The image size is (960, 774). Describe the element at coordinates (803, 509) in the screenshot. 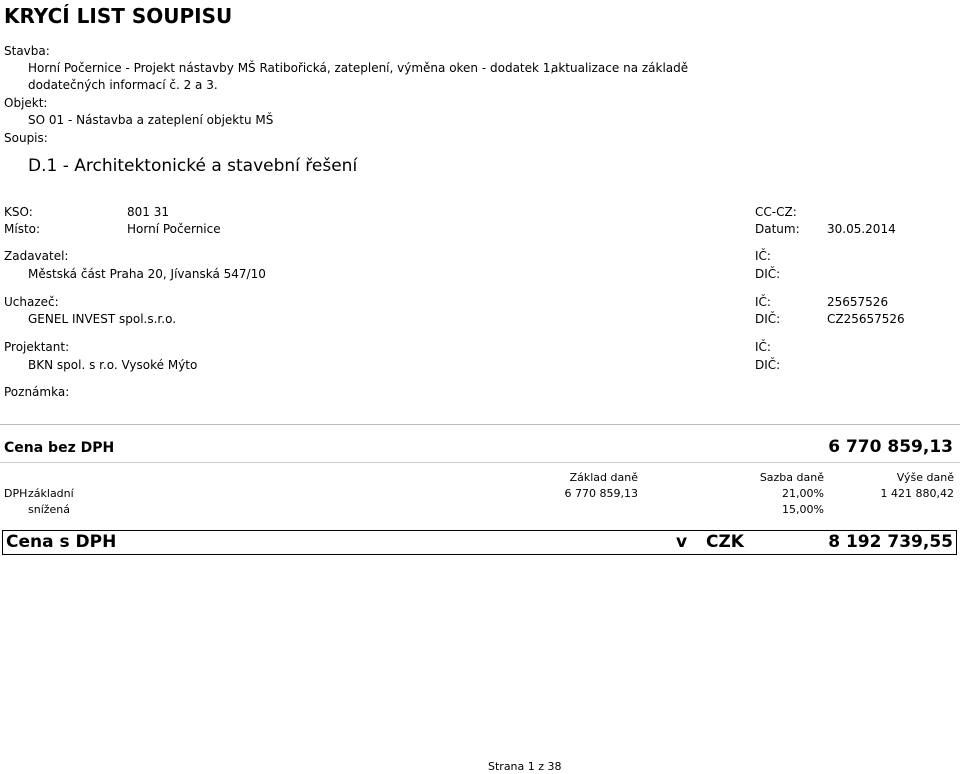

I see `dph-snizena-sazba: 15,00%` at that location.